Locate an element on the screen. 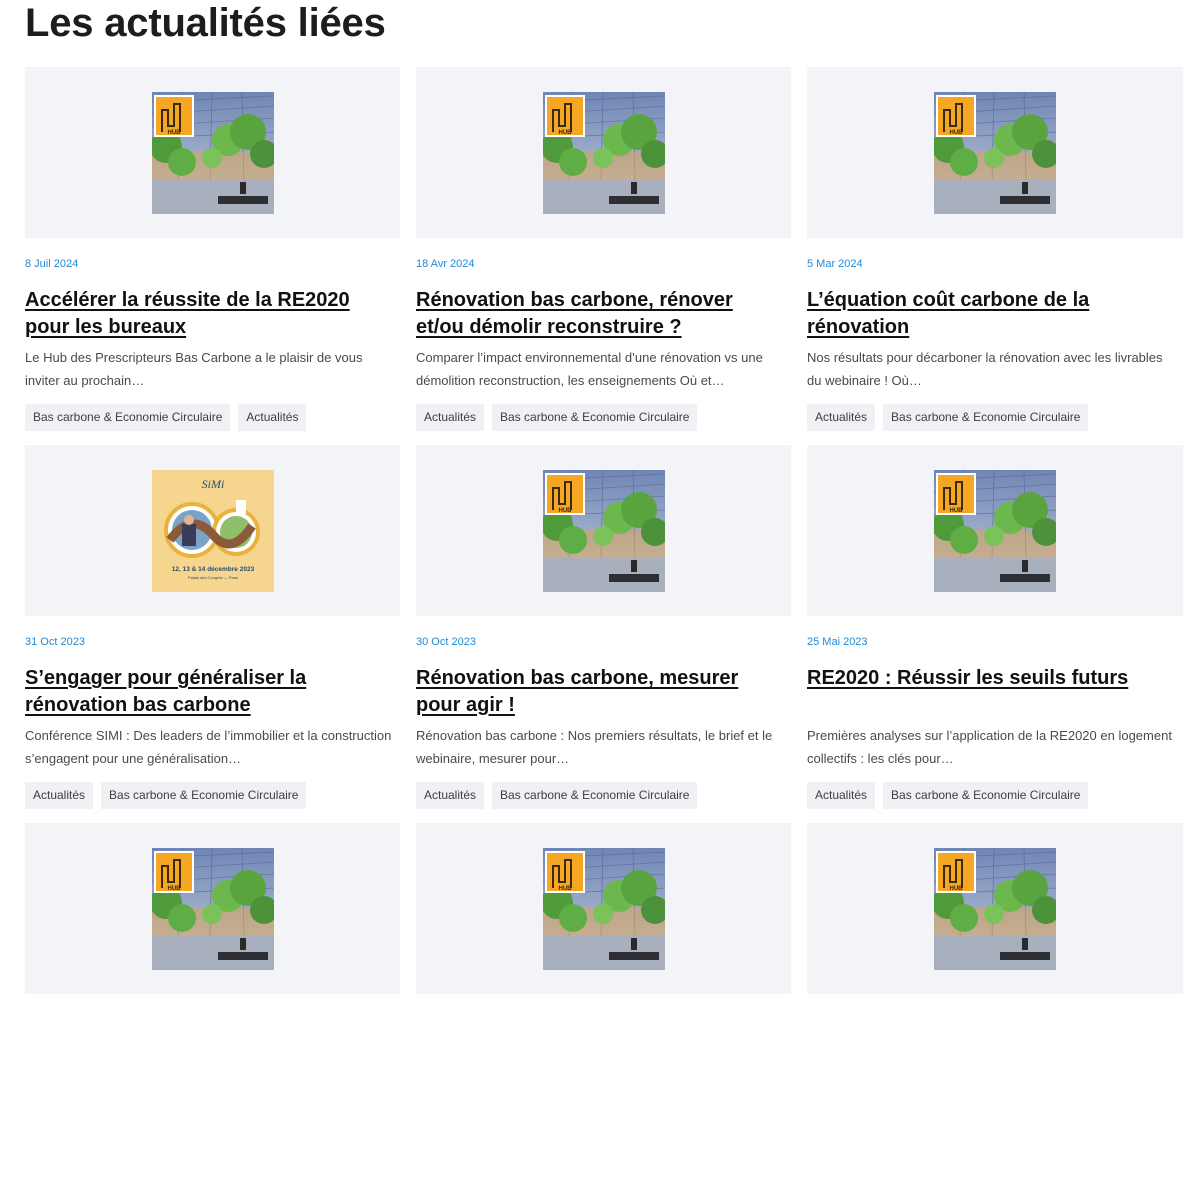  svg-text: 12, 13 & 14 décembre 2023 is located at coordinates (212, 569).